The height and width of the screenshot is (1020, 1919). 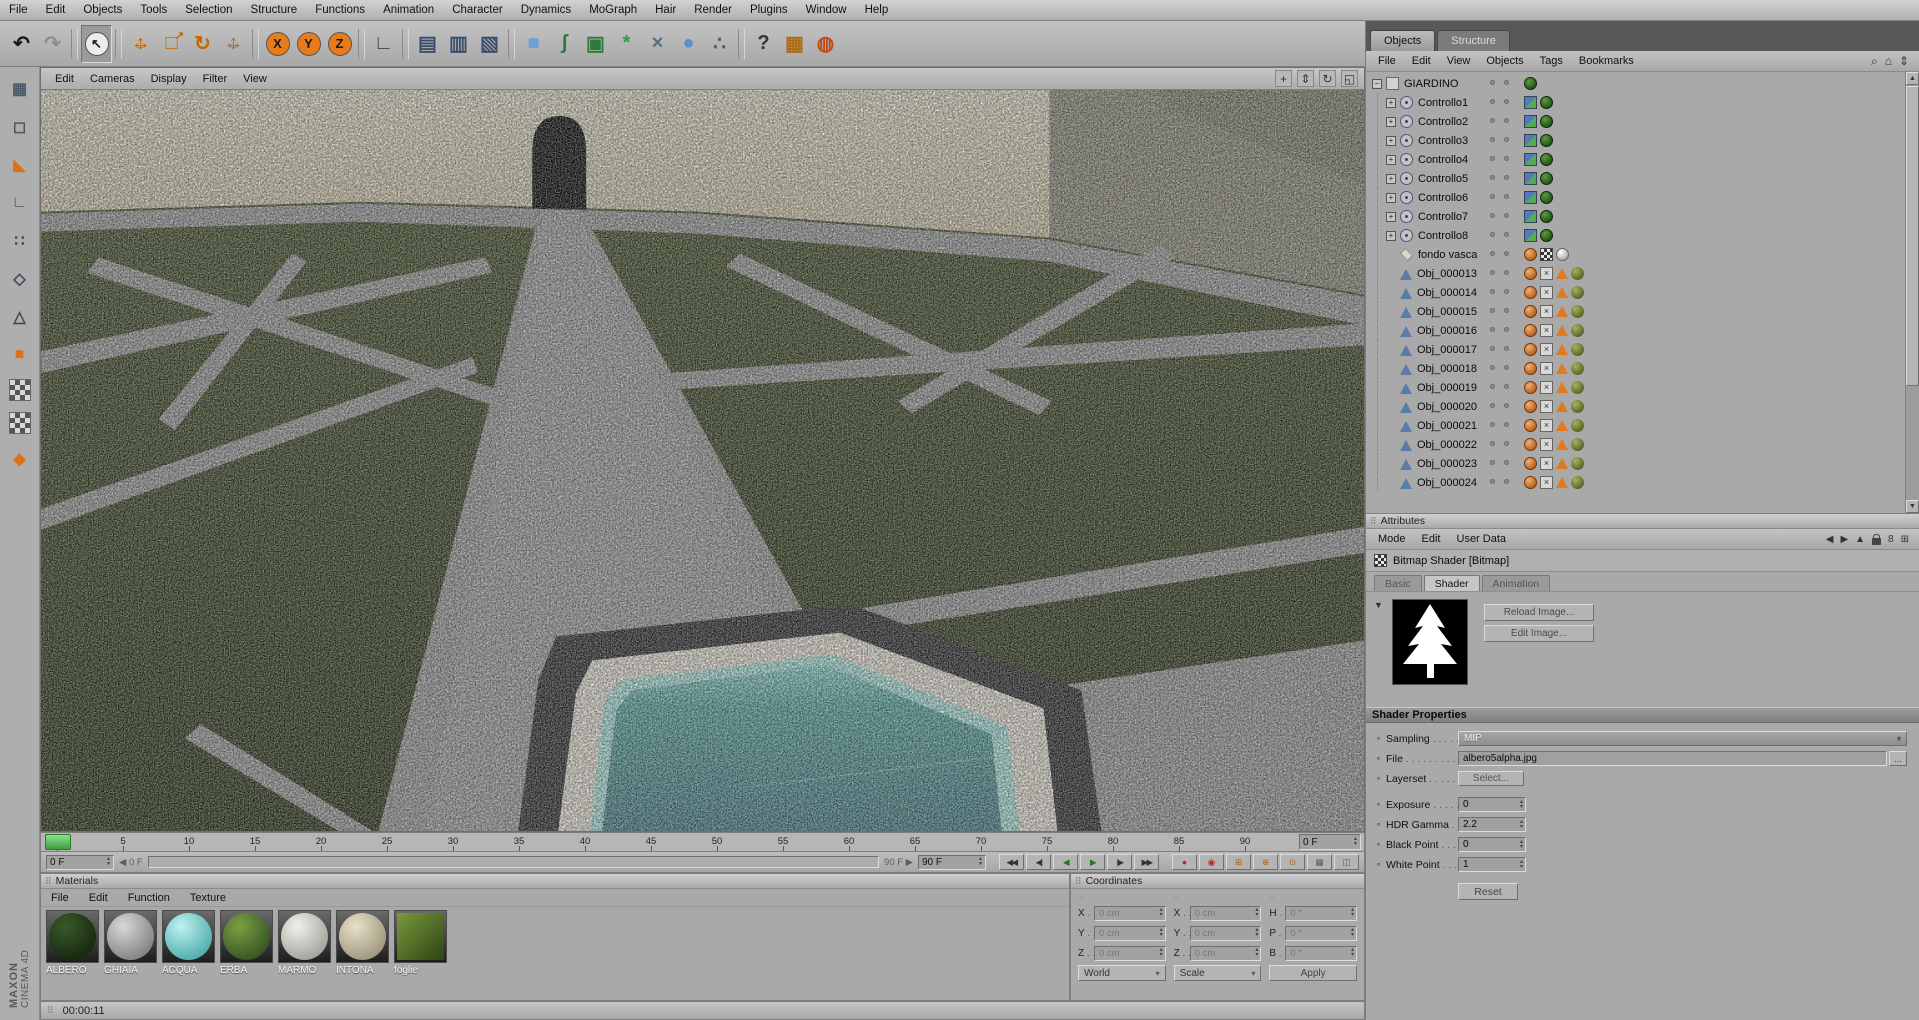 I want to click on tree-item-fondo-vasca: fondo vasca, so click(x=1642, y=254).